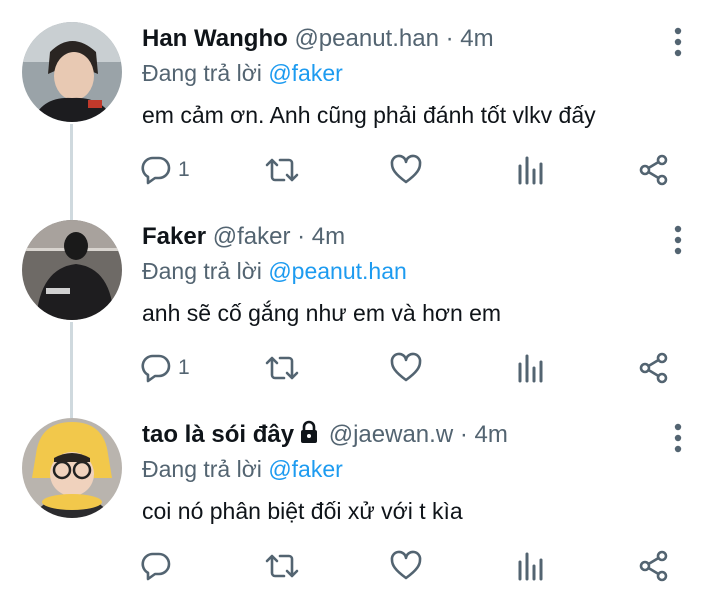 The width and height of the screenshot is (720, 603). Describe the element at coordinates (391, 434) in the screenshot. I see `user-handle: @jaewan.w` at that location.